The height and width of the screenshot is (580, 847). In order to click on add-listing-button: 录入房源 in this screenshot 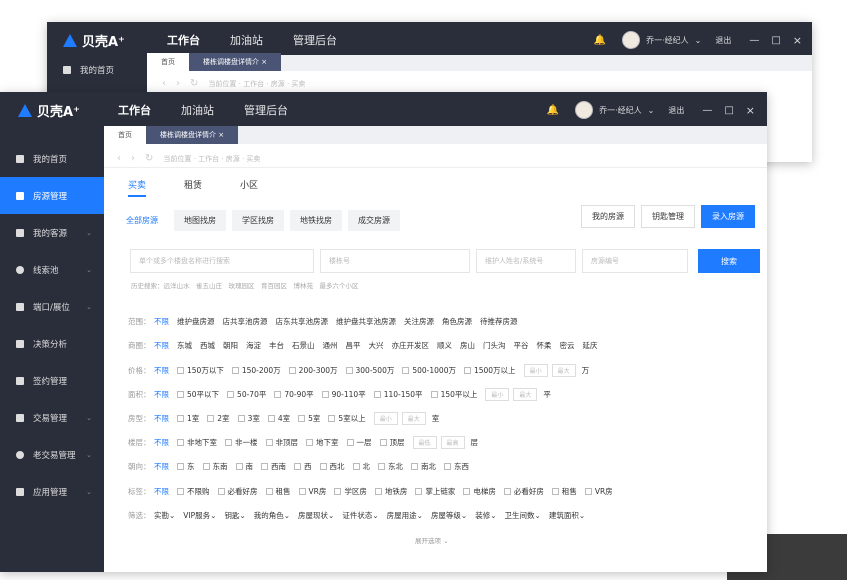, I will do `click(728, 216)`.